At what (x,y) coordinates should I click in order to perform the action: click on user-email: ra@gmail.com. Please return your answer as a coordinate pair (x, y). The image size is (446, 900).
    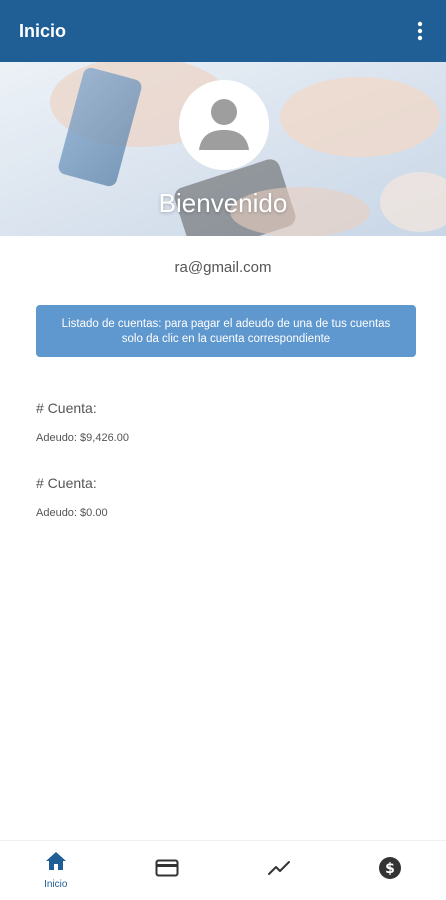
    Looking at the image, I should click on (223, 267).